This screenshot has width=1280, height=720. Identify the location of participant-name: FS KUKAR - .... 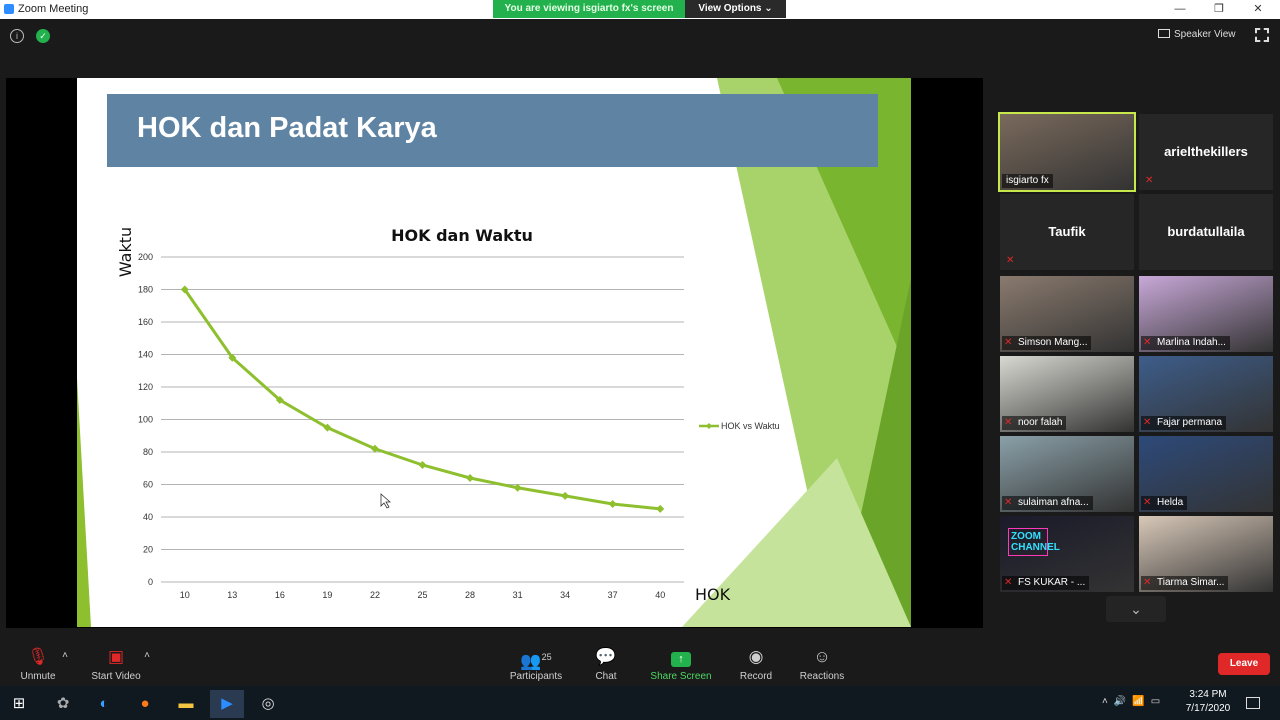
(1046, 583).